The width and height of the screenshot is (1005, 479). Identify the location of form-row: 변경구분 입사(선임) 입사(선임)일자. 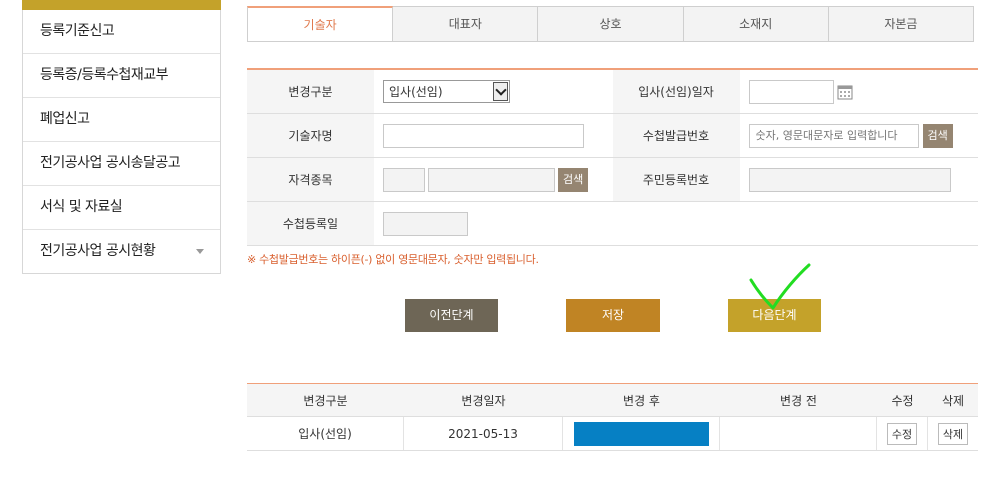
(612, 92).